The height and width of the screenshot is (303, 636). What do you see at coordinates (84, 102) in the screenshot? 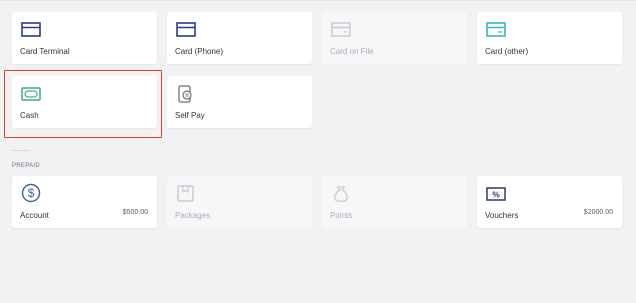
I see `payment-cash: Cash` at bounding box center [84, 102].